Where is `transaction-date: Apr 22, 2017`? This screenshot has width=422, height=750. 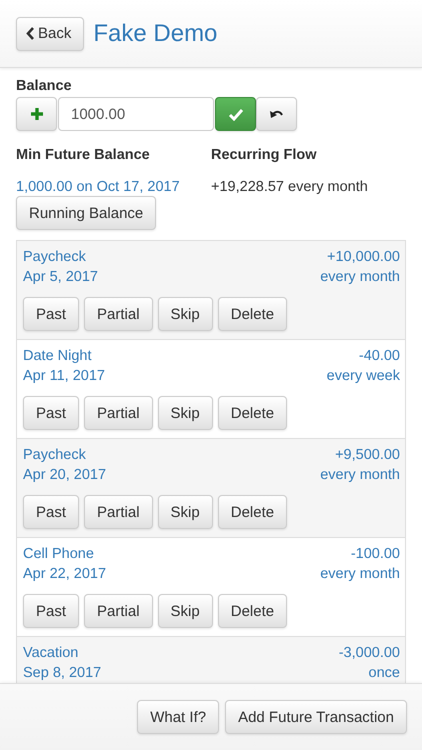
transaction-date: Apr 22, 2017 is located at coordinates (64, 574).